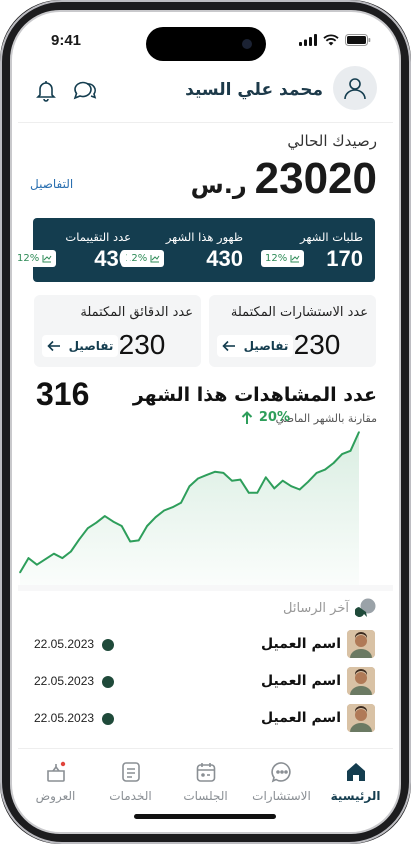 The width and height of the screenshot is (411, 844). I want to click on dynamic-island, so click(206, 44).